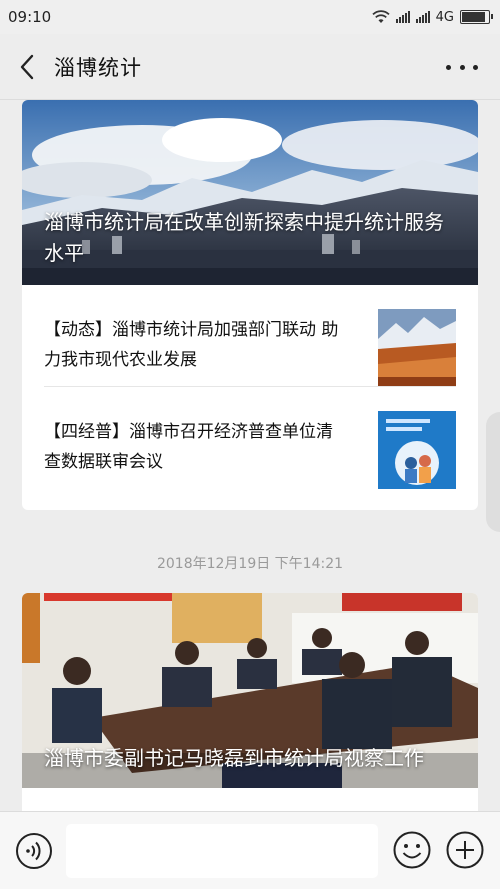  I want to click on status-time: 09:10, so click(30, 17).